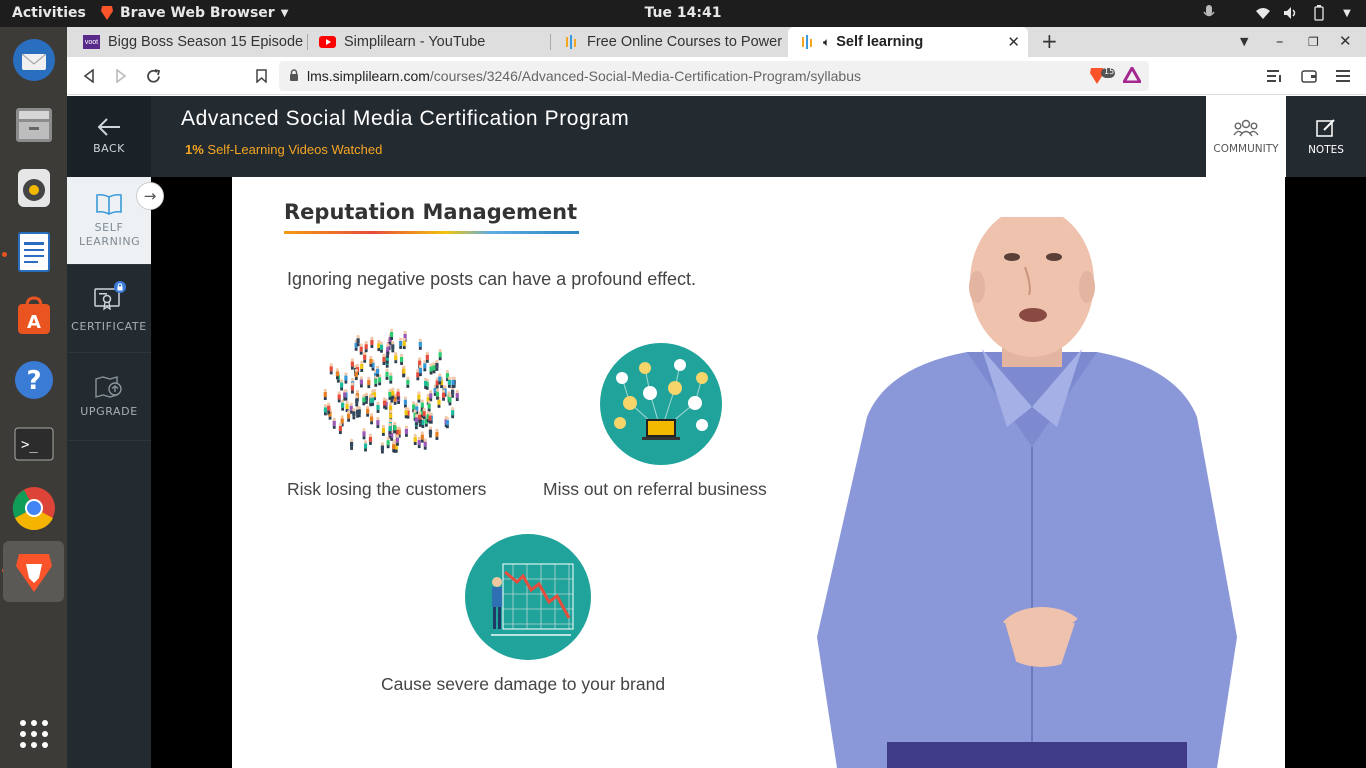 The image size is (1366, 768). Describe the element at coordinates (1246, 136) in the screenshot. I see `community-button: COMMUNITY` at that location.